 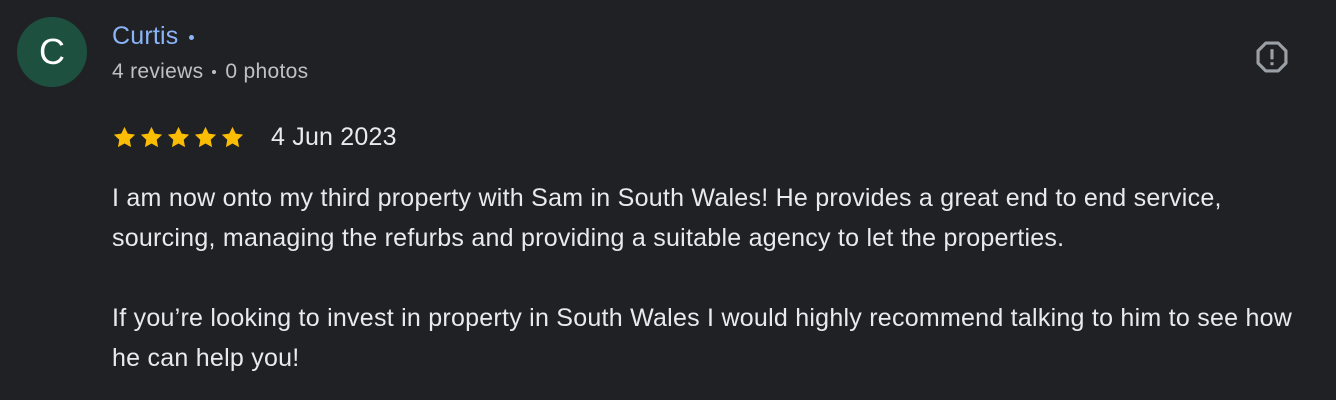 I want to click on photo-count: 0 photos, so click(x=267, y=71).